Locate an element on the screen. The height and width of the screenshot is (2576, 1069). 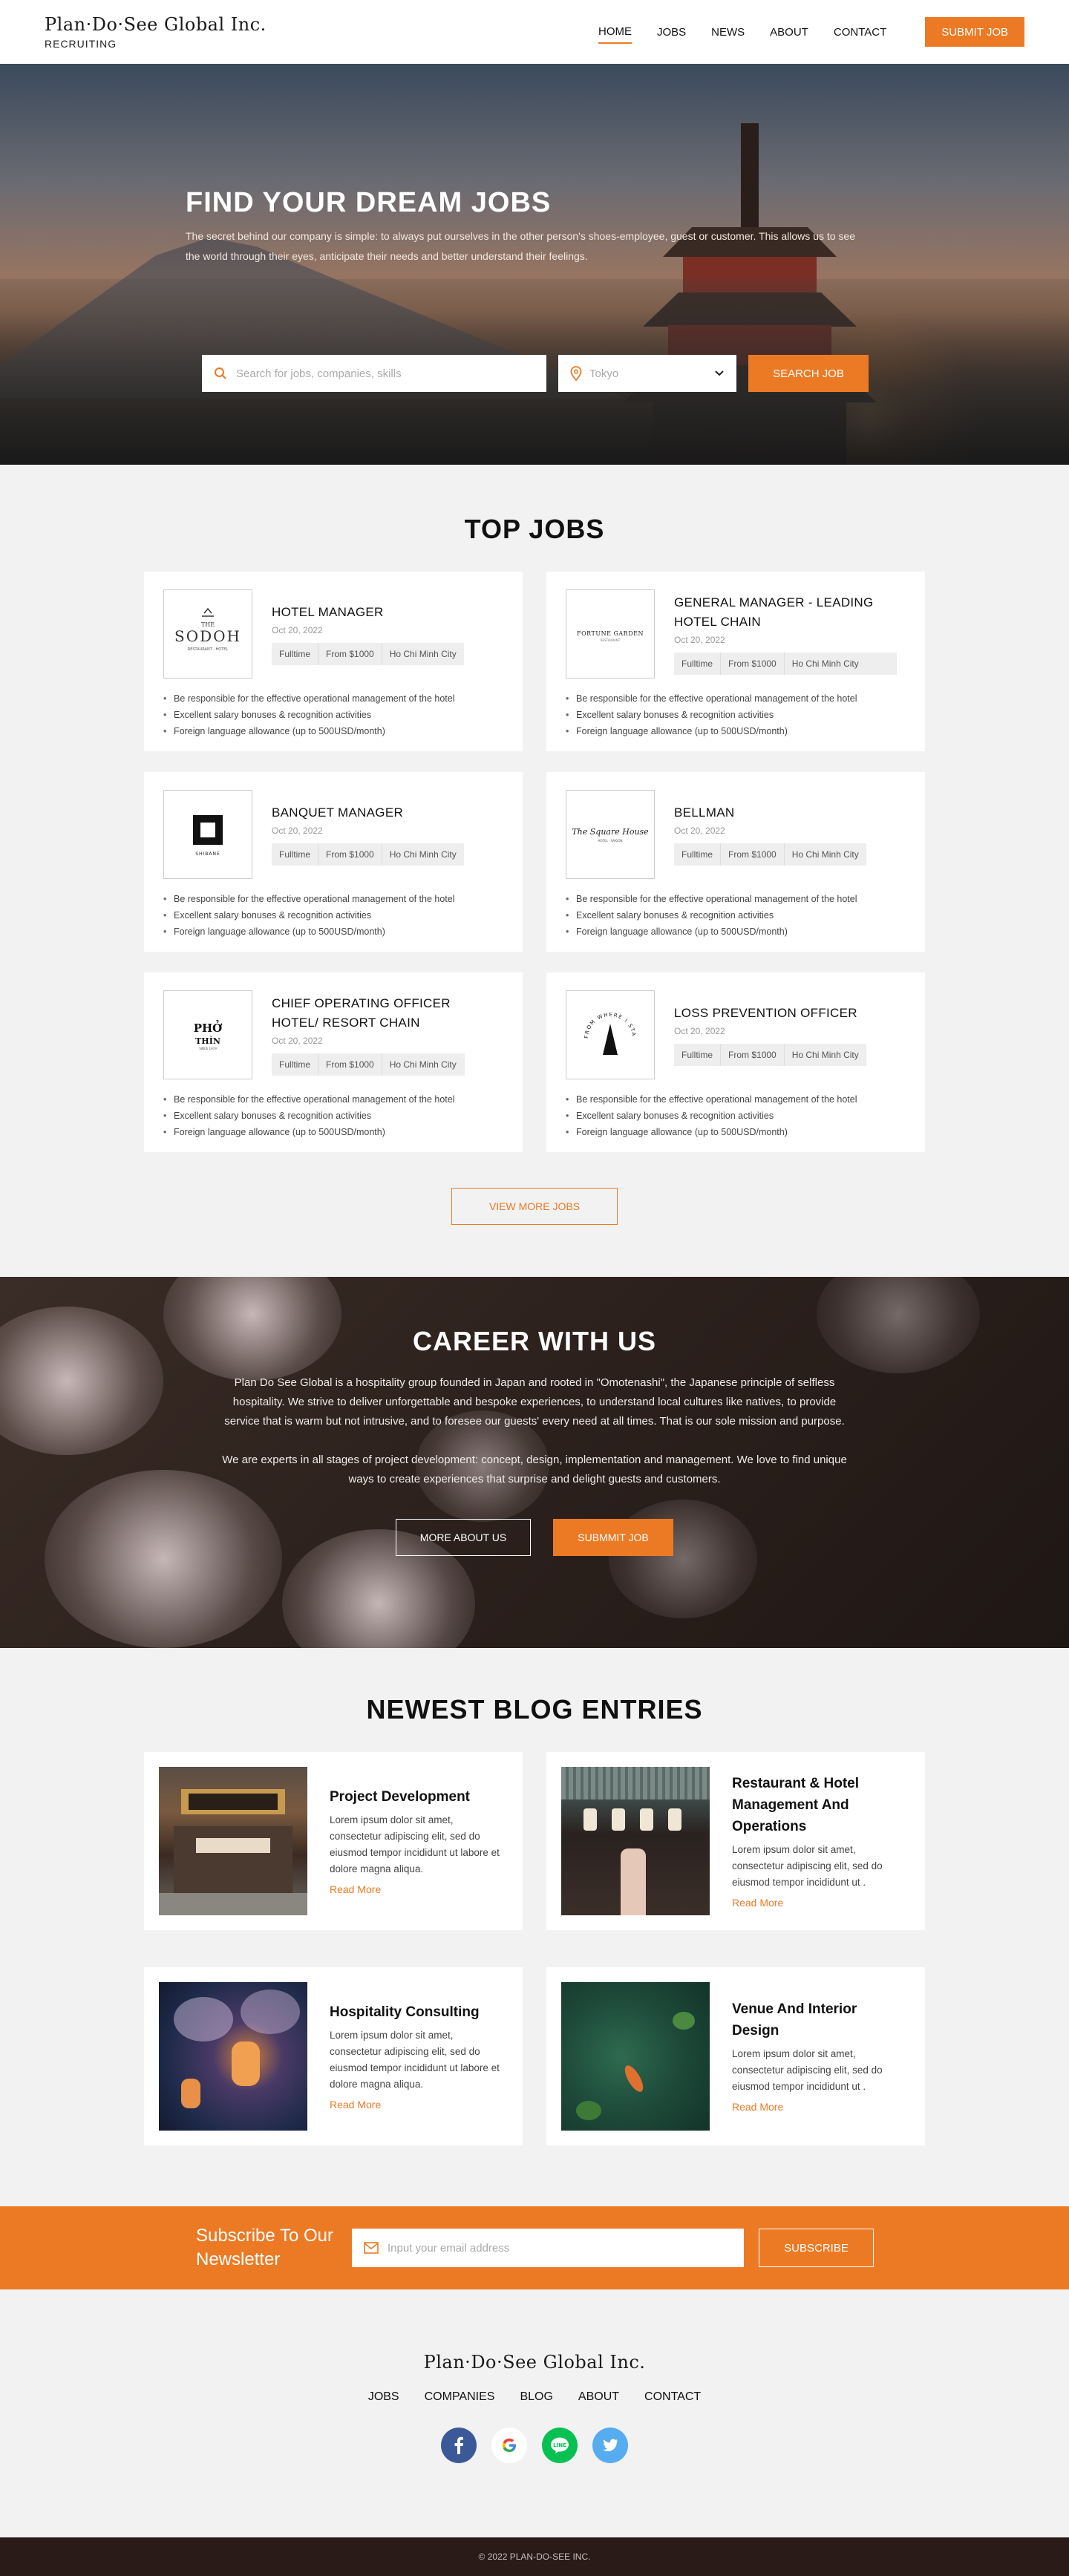
top-jobs-title: TOP JOBS is located at coordinates (534, 529).